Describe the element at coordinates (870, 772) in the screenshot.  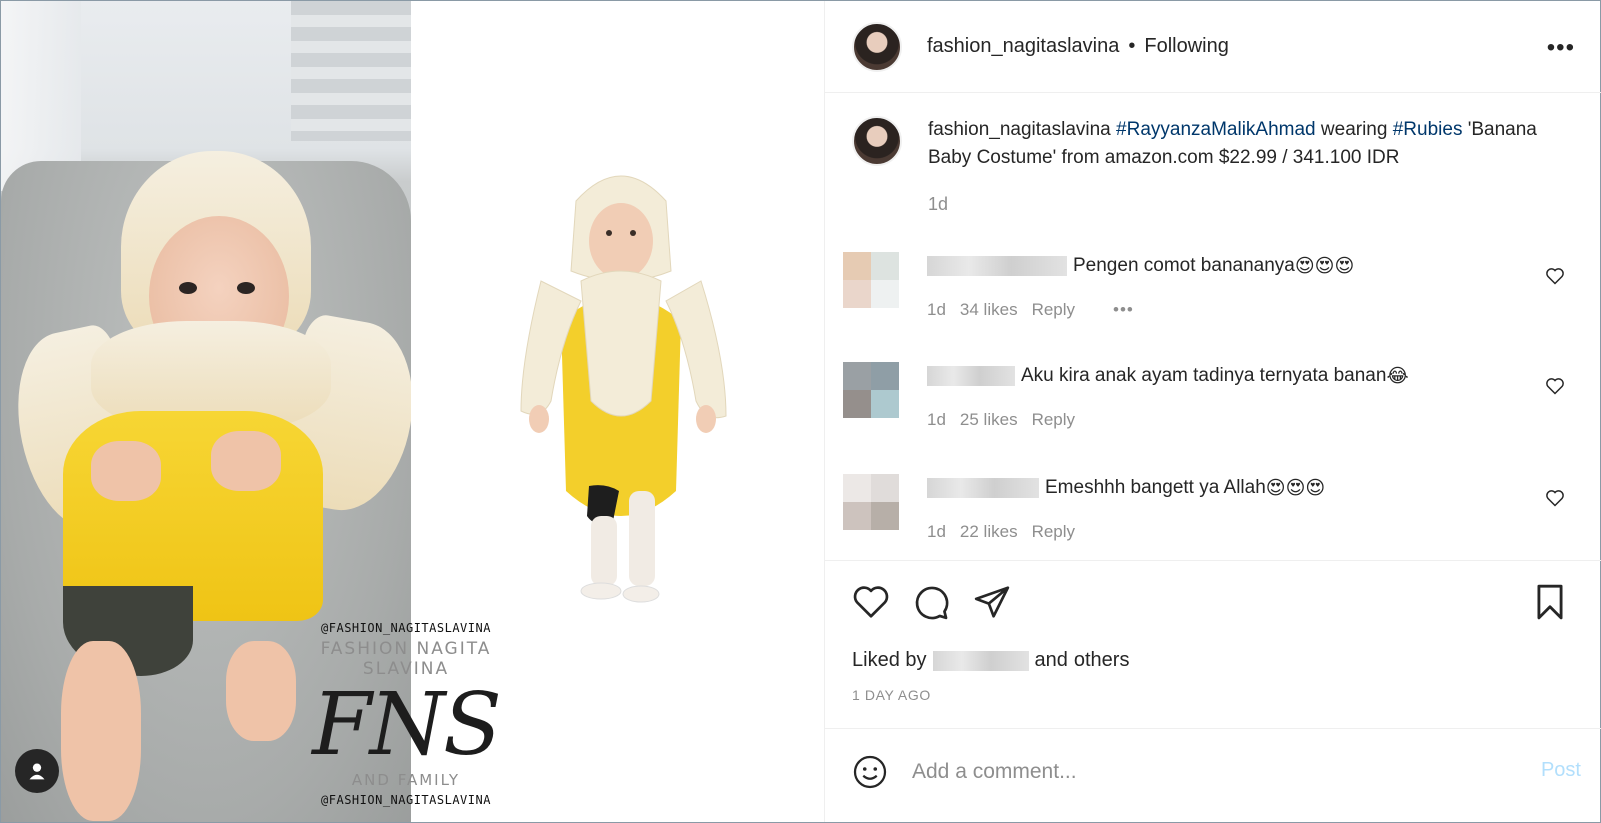
I see `emoji-smile-icon` at that location.